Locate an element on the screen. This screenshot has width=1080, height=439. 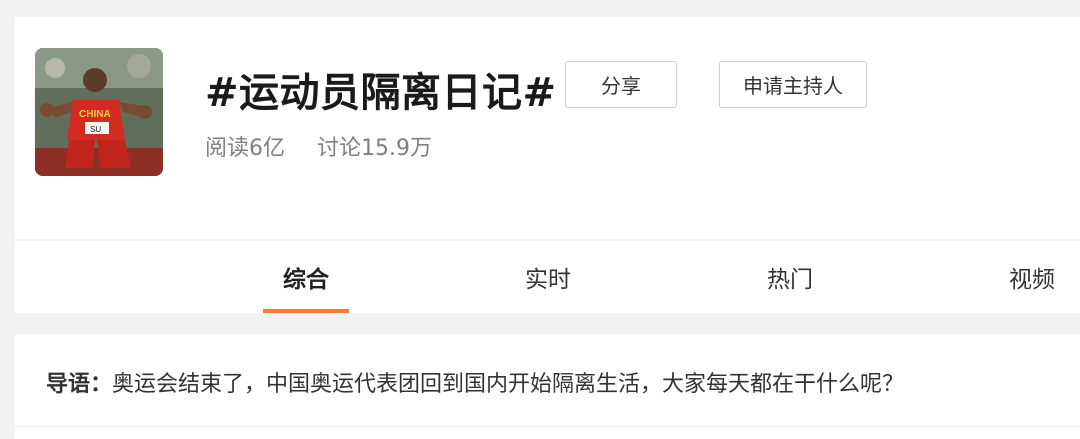
tab-label: 视频 is located at coordinates (1032, 280).